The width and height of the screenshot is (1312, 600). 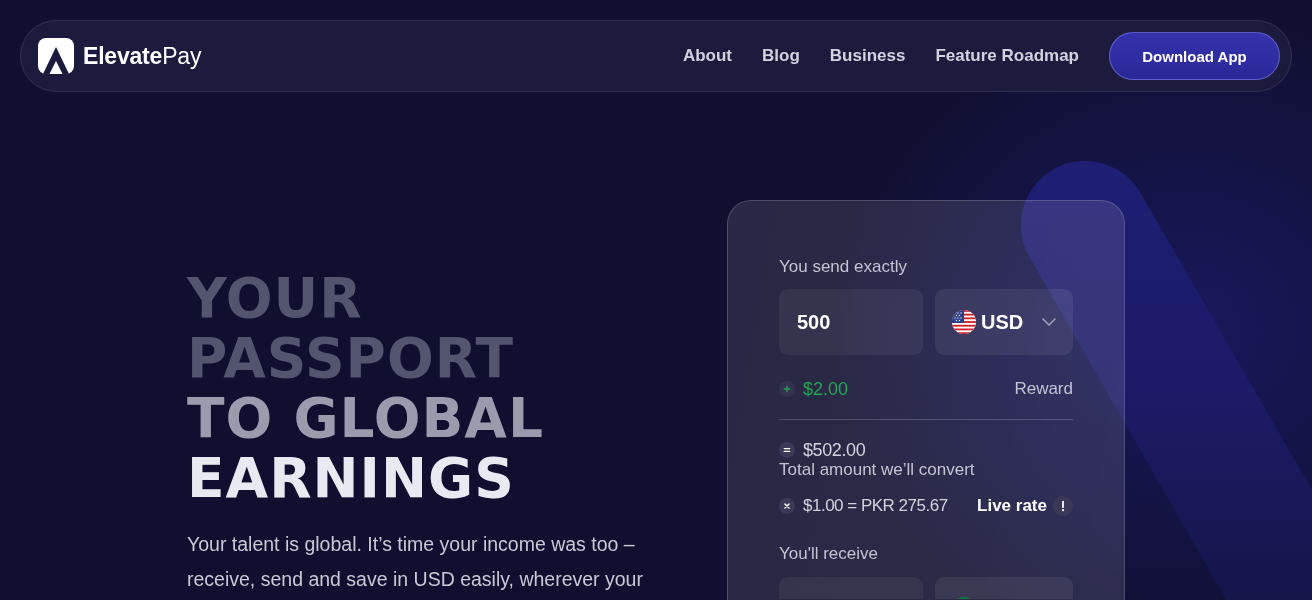 I want to click on info-icon, so click(x=1063, y=506).